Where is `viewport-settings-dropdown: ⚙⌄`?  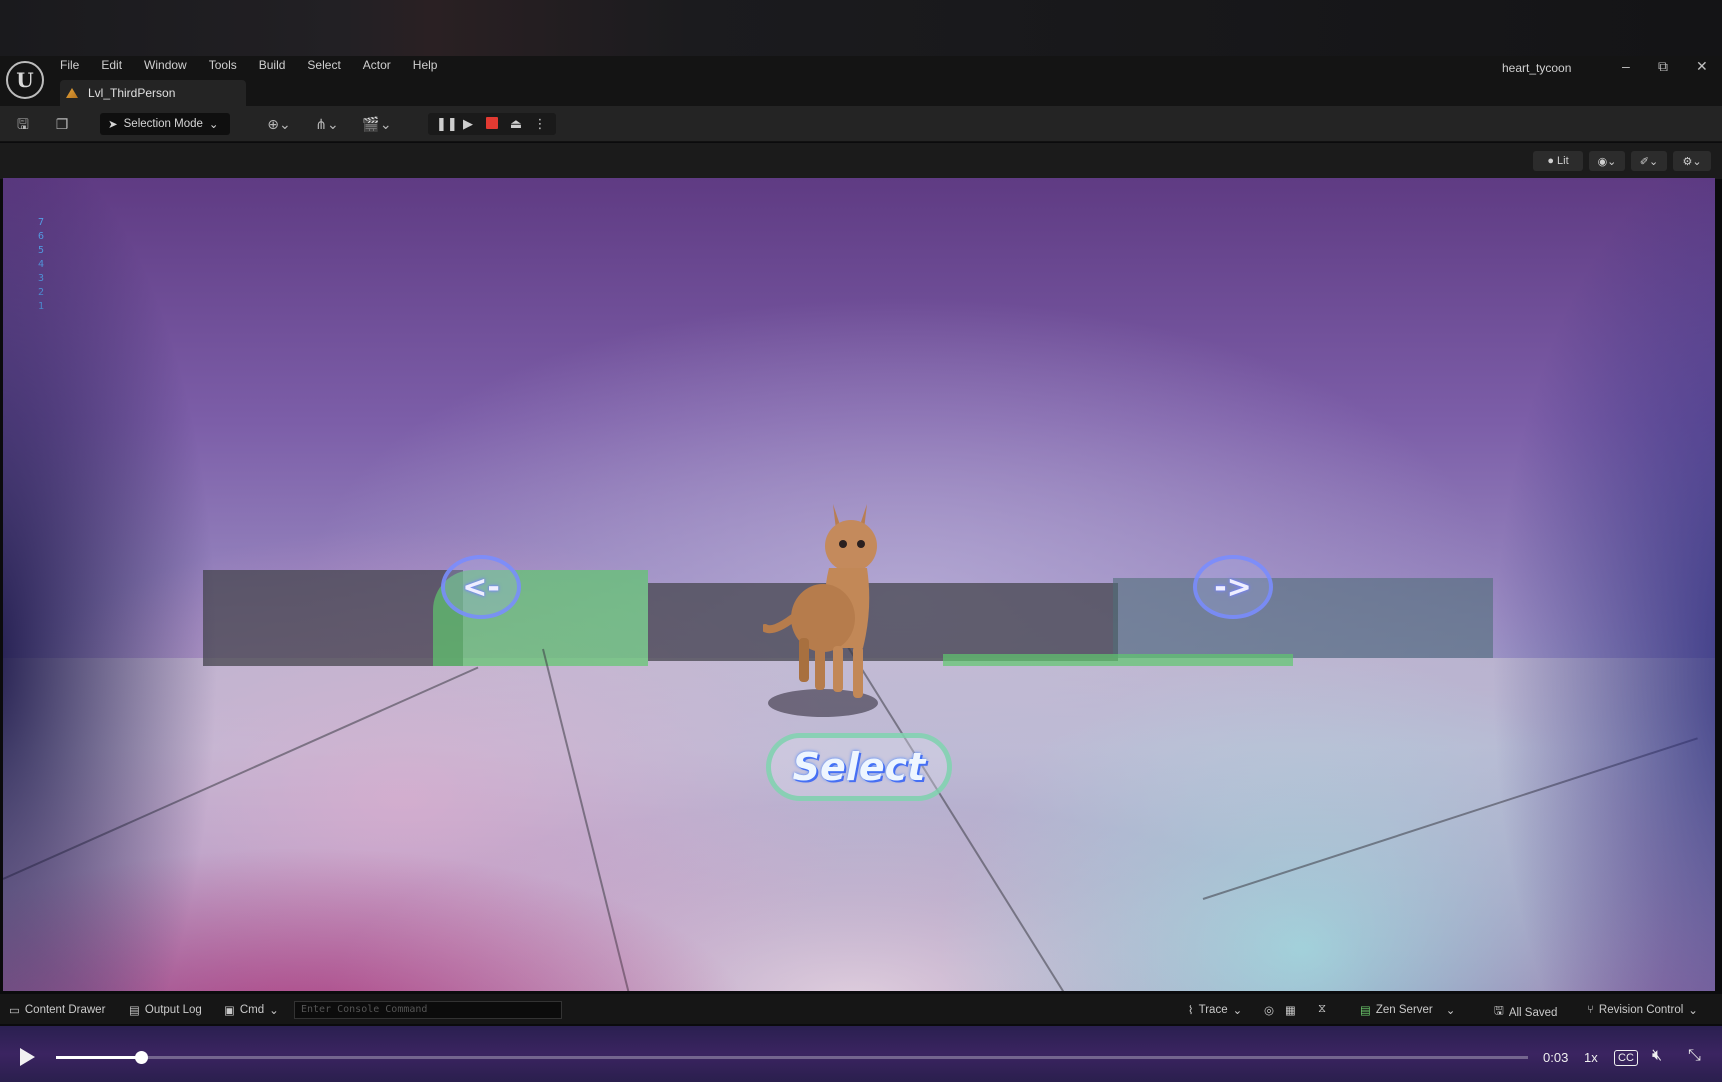
viewport-settings-dropdown: ⚙⌄ is located at coordinates (1692, 161).